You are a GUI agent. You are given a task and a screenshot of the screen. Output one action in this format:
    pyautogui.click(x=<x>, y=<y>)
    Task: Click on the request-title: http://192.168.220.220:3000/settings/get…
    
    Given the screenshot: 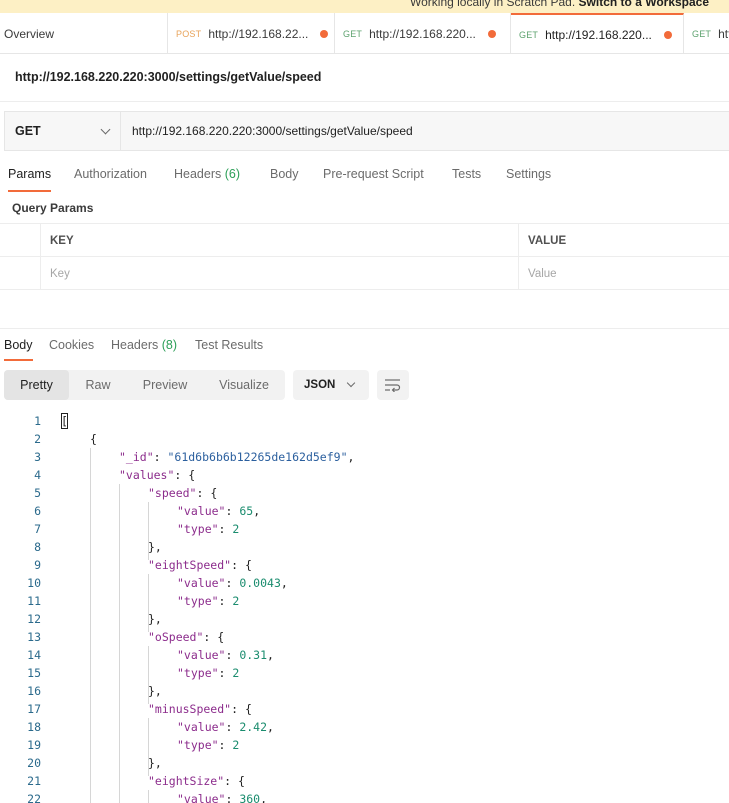 What is the action you would take?
    pyautogui.click(x=168, y=77)
    